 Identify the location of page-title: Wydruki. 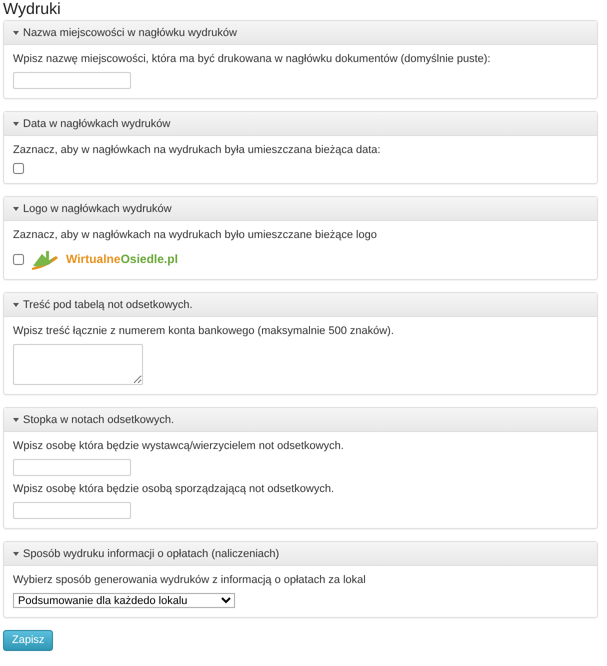
(32, 10).